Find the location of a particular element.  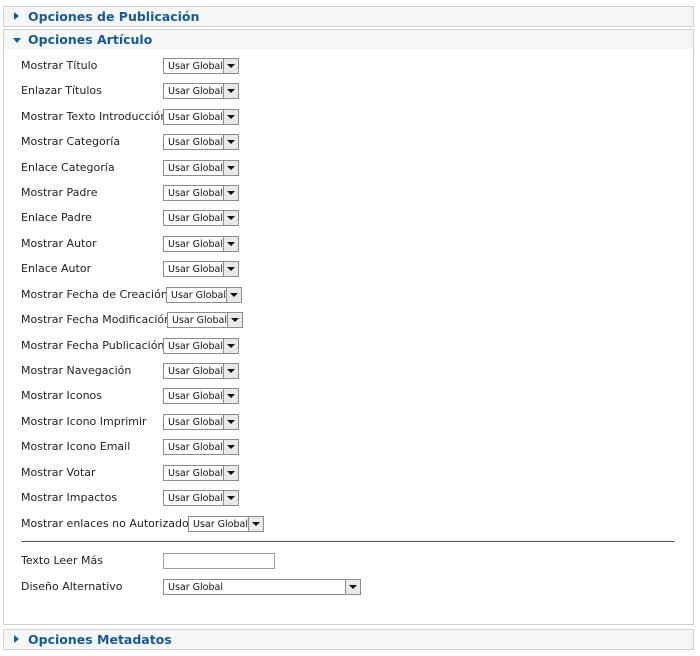

option-row-mostrar-impactos: Mostrar Impactos Usar Global is located at coordinates (351, 499).